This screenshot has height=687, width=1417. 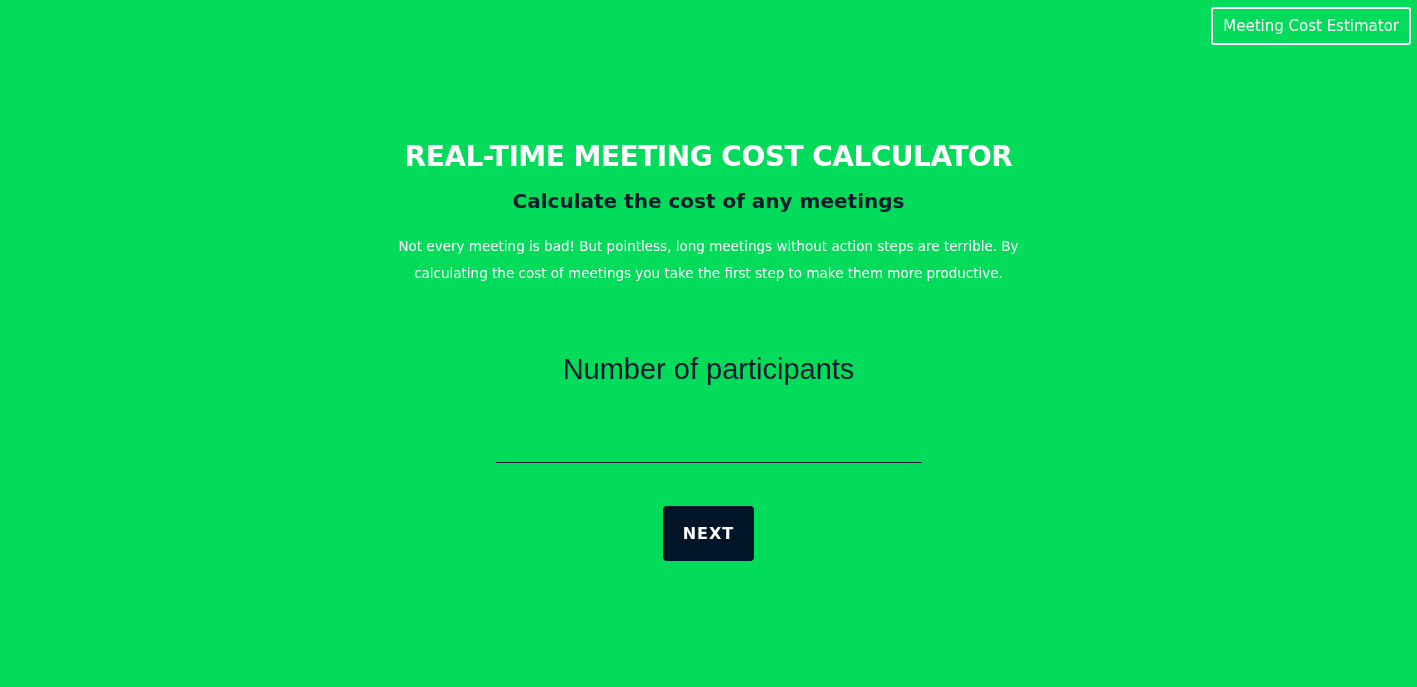 What do you see at coordinates (708, 201) in the screenshot?
I see `page-subtitle: Calculate the cost of any meetings` at bounding box center [708, 201].